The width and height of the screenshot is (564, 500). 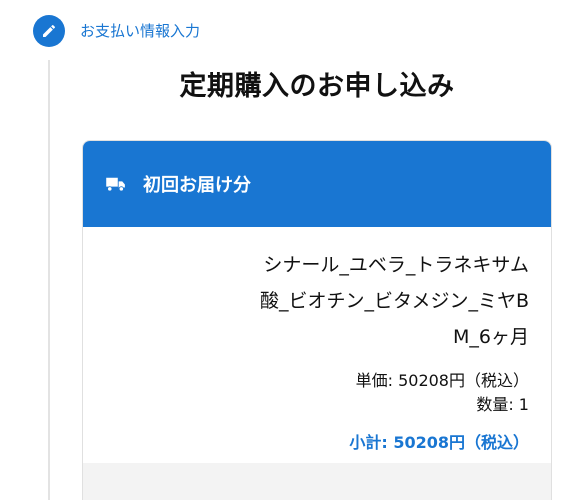 What do you see at coordinates (502, 404) in the screenshot?
I see `quantity: 数量: 1` at bounding box center [502, 404].